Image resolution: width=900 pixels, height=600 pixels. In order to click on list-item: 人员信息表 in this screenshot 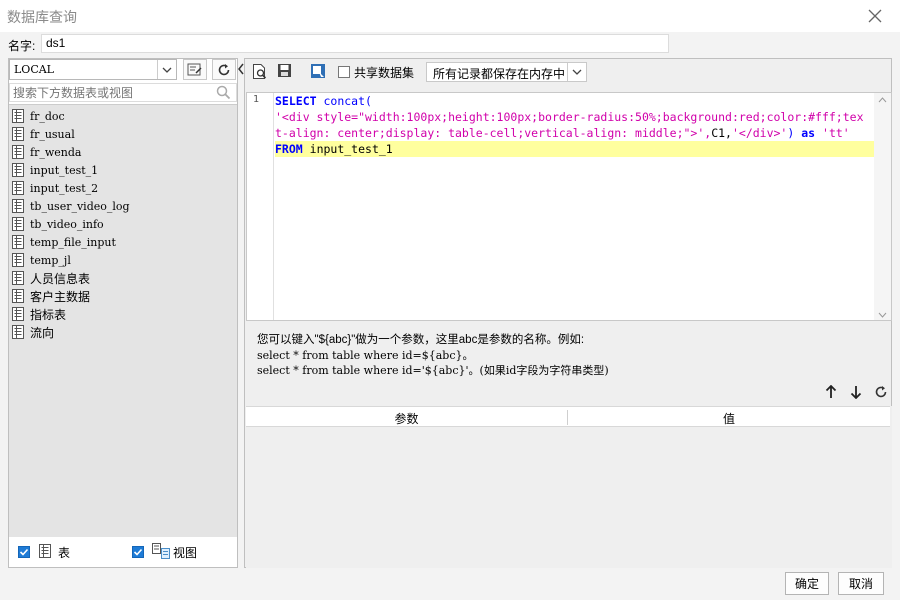, I will do `click(49, 278)`.